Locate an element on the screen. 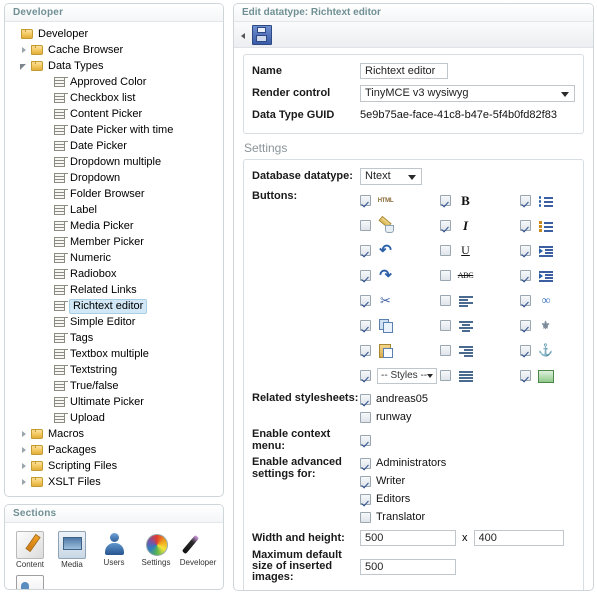 This screenshot has width=597, height=594. tree-item-textbox-multiple: Textbox multiple is located at coordinates (114, 354).